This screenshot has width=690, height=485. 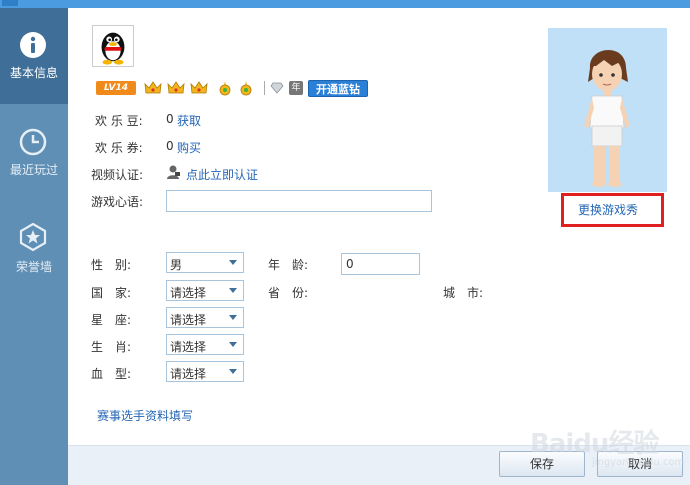 What do you see at coordinates (338, 88) in the screenshot?
I see `open-blue-diamond-button: 开通蓝钻` at bounding box center [338, 88].